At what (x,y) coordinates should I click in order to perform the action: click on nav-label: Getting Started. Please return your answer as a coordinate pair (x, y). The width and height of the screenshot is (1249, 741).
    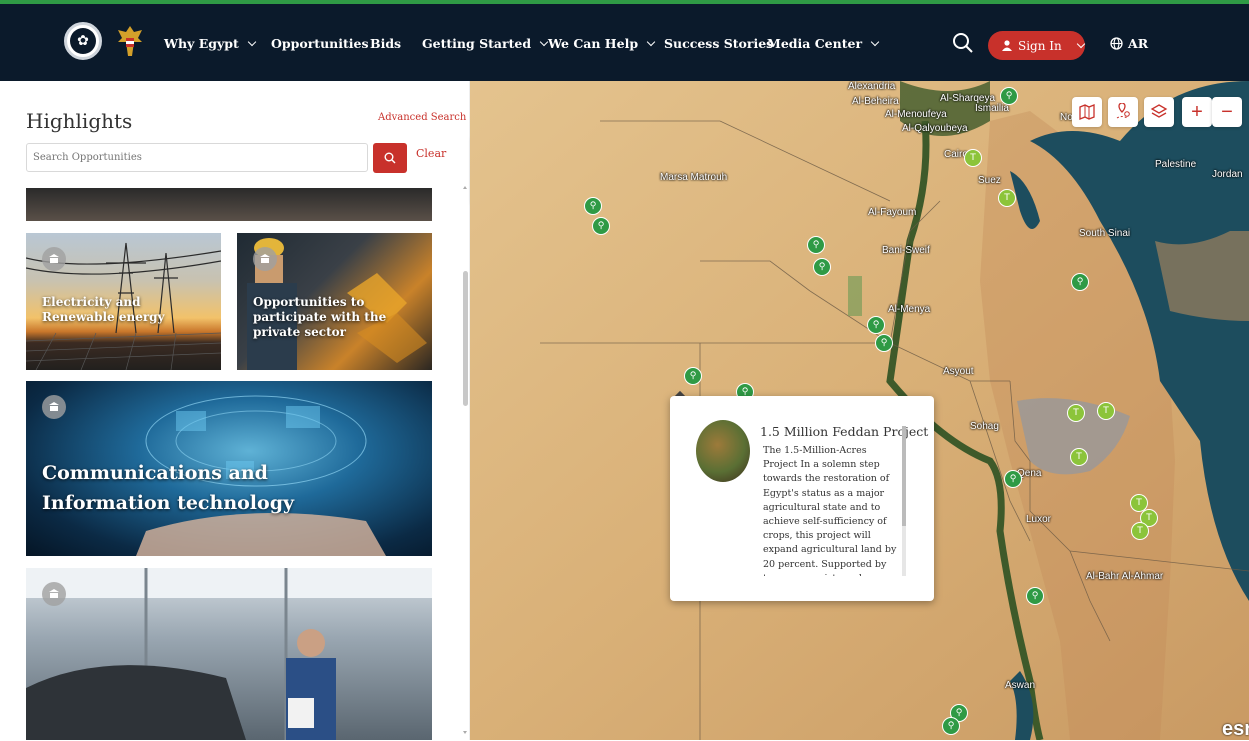
    Looking at the image, I should click on (477, 43).